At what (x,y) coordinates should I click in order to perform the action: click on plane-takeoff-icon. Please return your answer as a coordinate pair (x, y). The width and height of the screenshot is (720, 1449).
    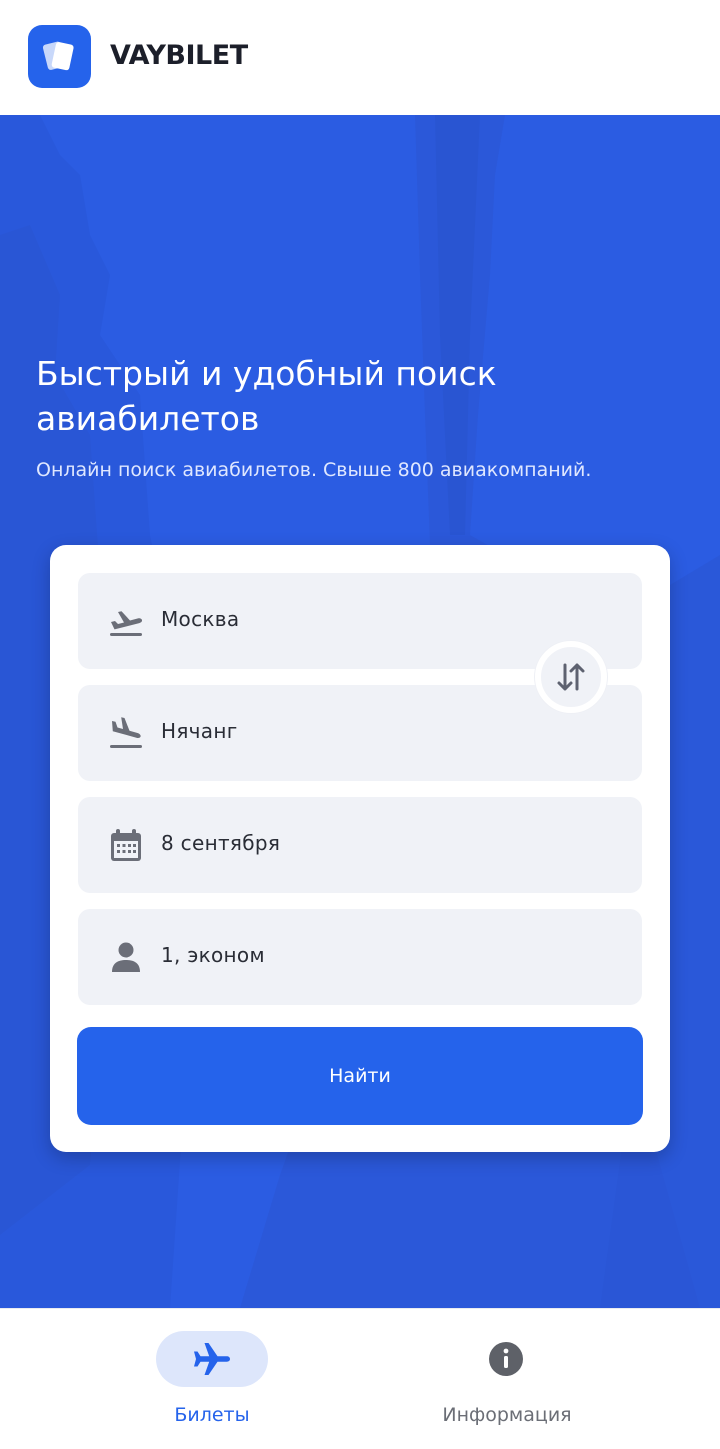
    Looking at the image, I should click on (126, 623).